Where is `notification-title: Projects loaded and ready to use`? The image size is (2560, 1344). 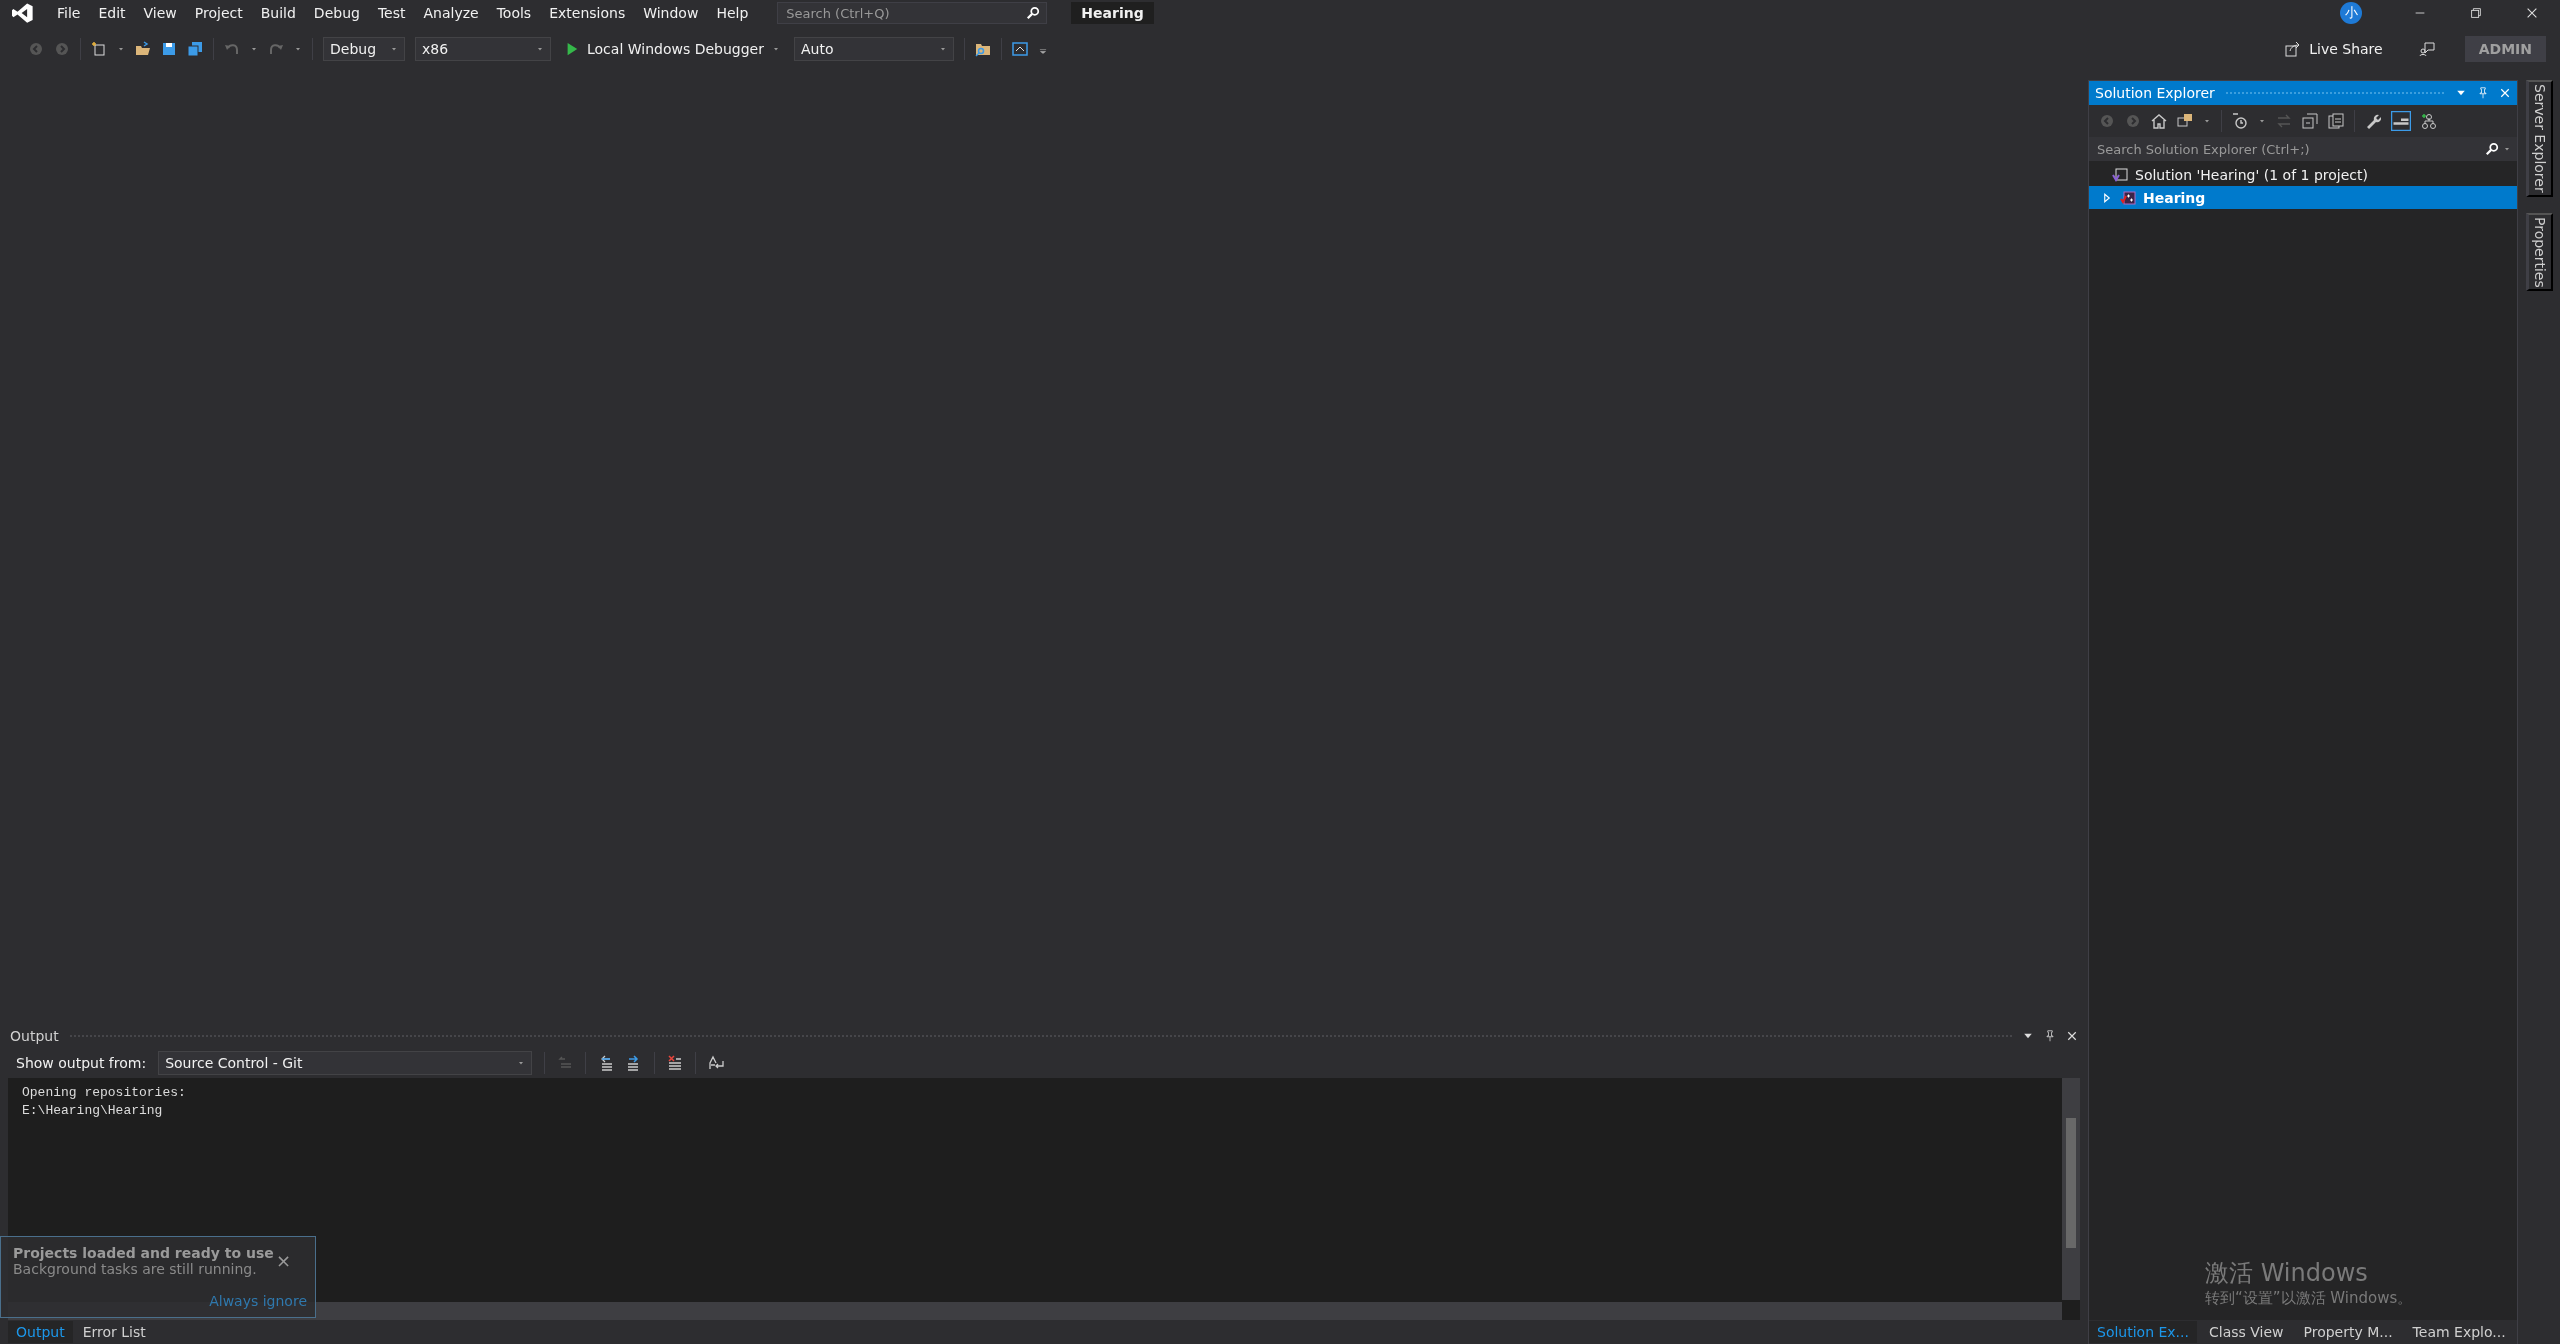 notification-title: Projects loaded and ready to use is located at coordinates (143, 1253).